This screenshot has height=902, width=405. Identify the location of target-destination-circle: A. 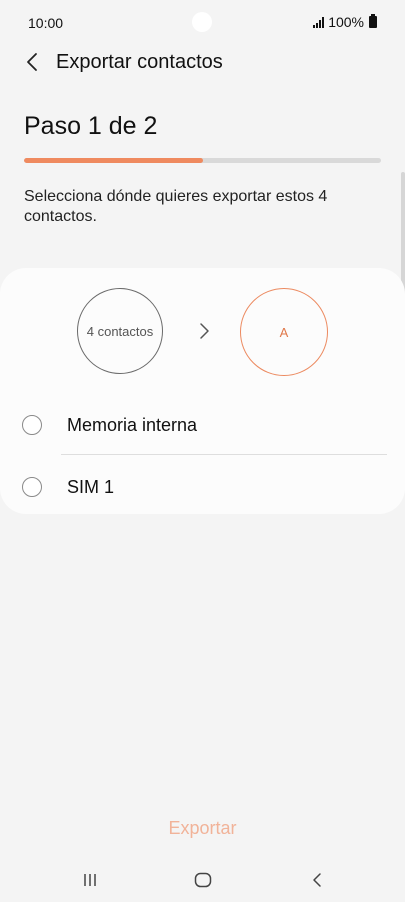
(284, 332).